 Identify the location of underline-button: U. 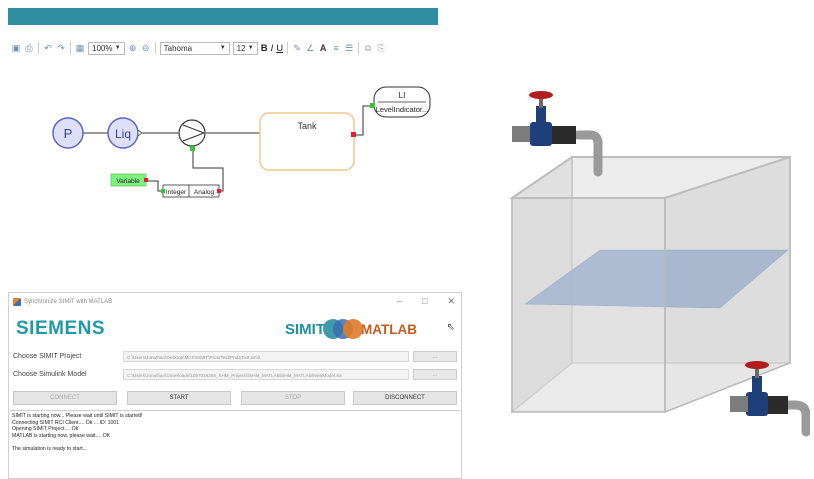
(279, 48).